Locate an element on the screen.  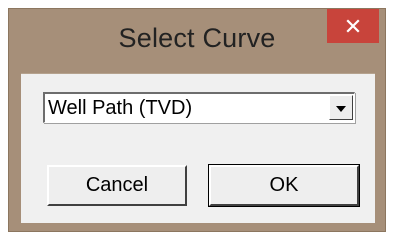
close-icon is located at coordinates (353, 26).